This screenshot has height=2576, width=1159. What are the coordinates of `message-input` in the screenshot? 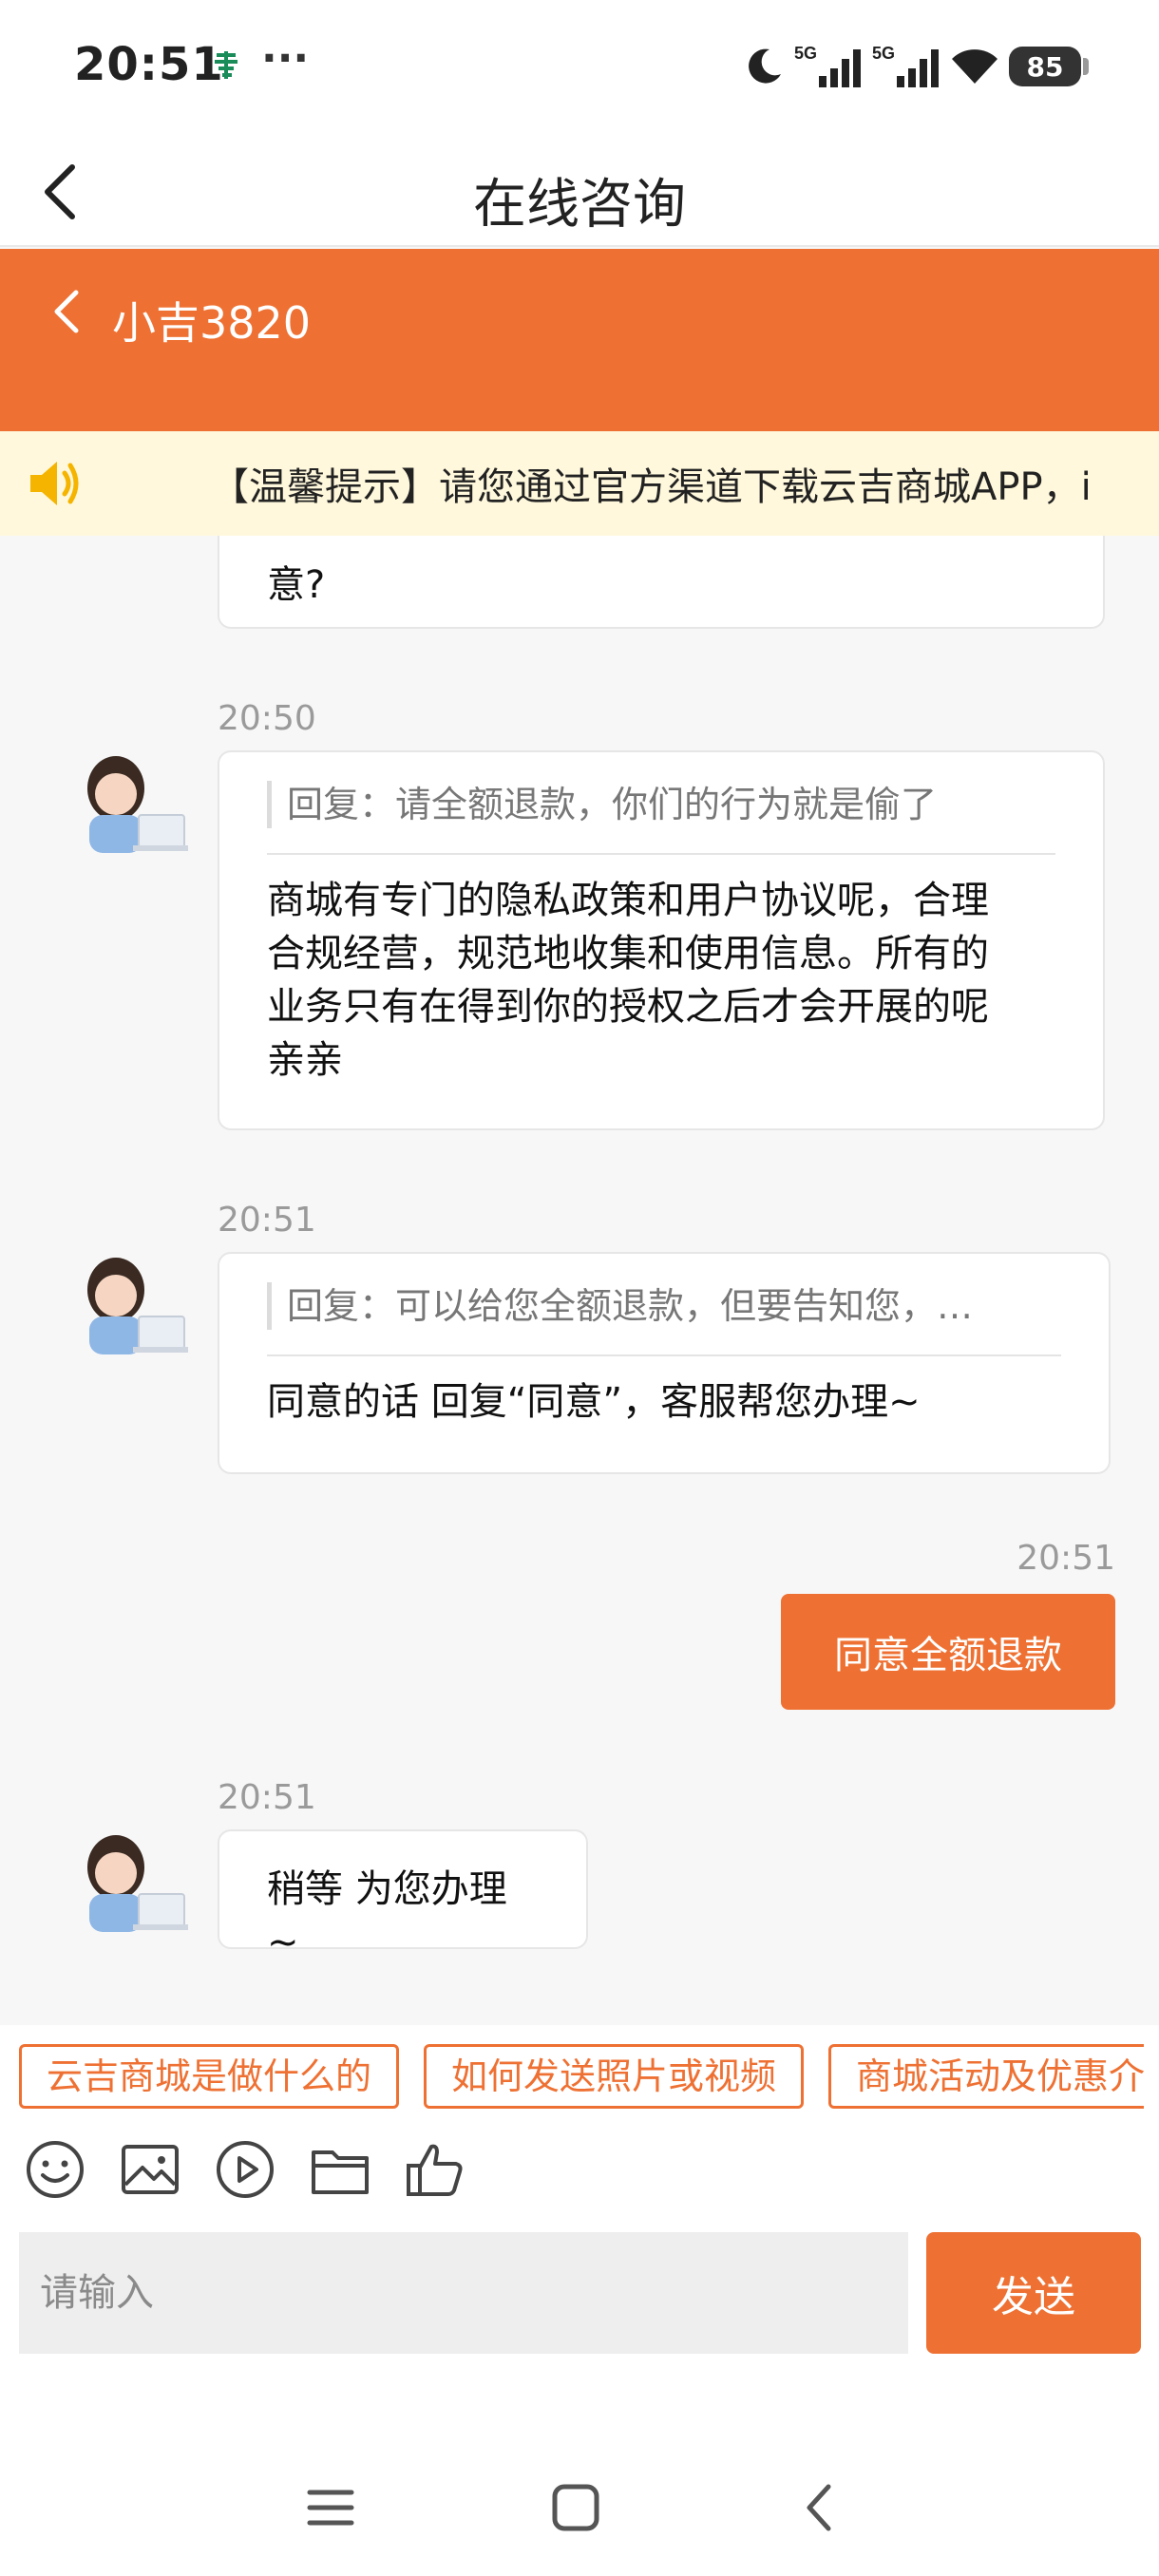 It's located at (463, 2293).